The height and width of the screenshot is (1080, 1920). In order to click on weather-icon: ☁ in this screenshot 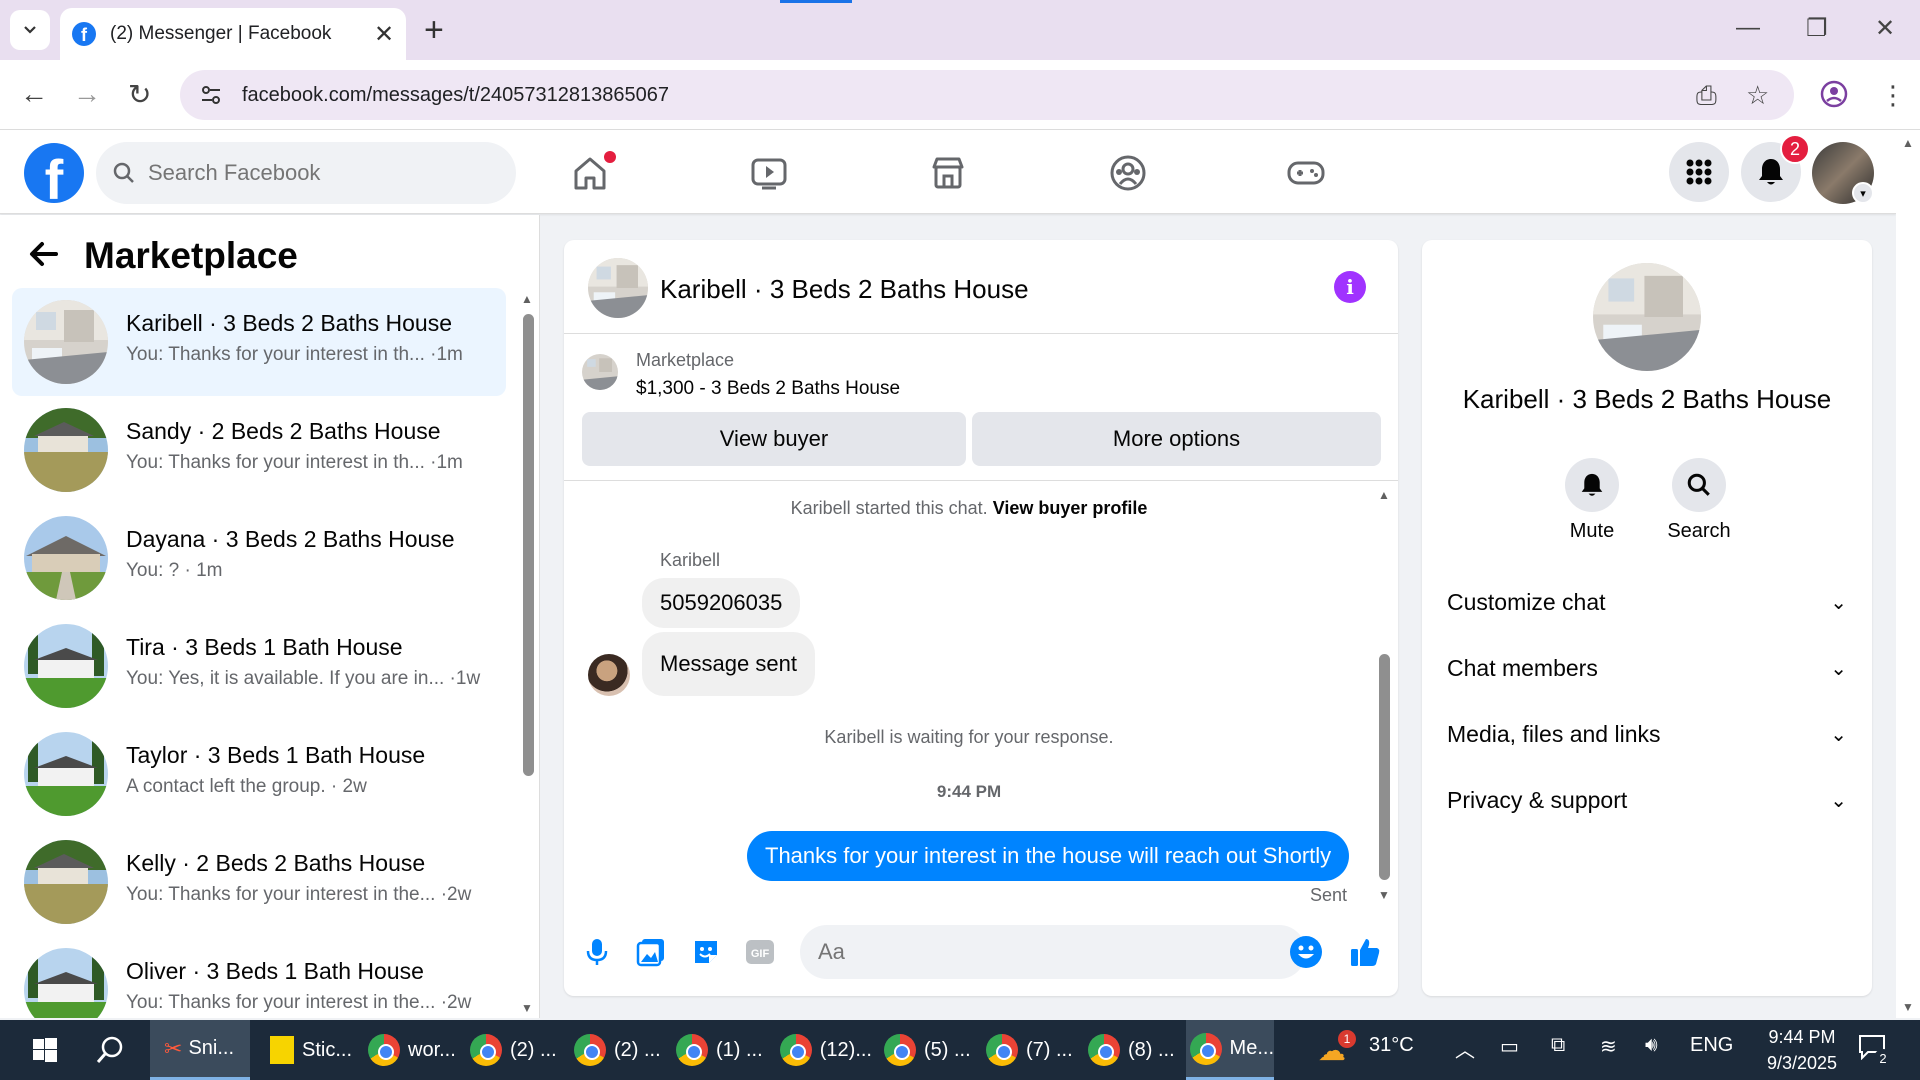, I will do `click(1343, 1050)`.